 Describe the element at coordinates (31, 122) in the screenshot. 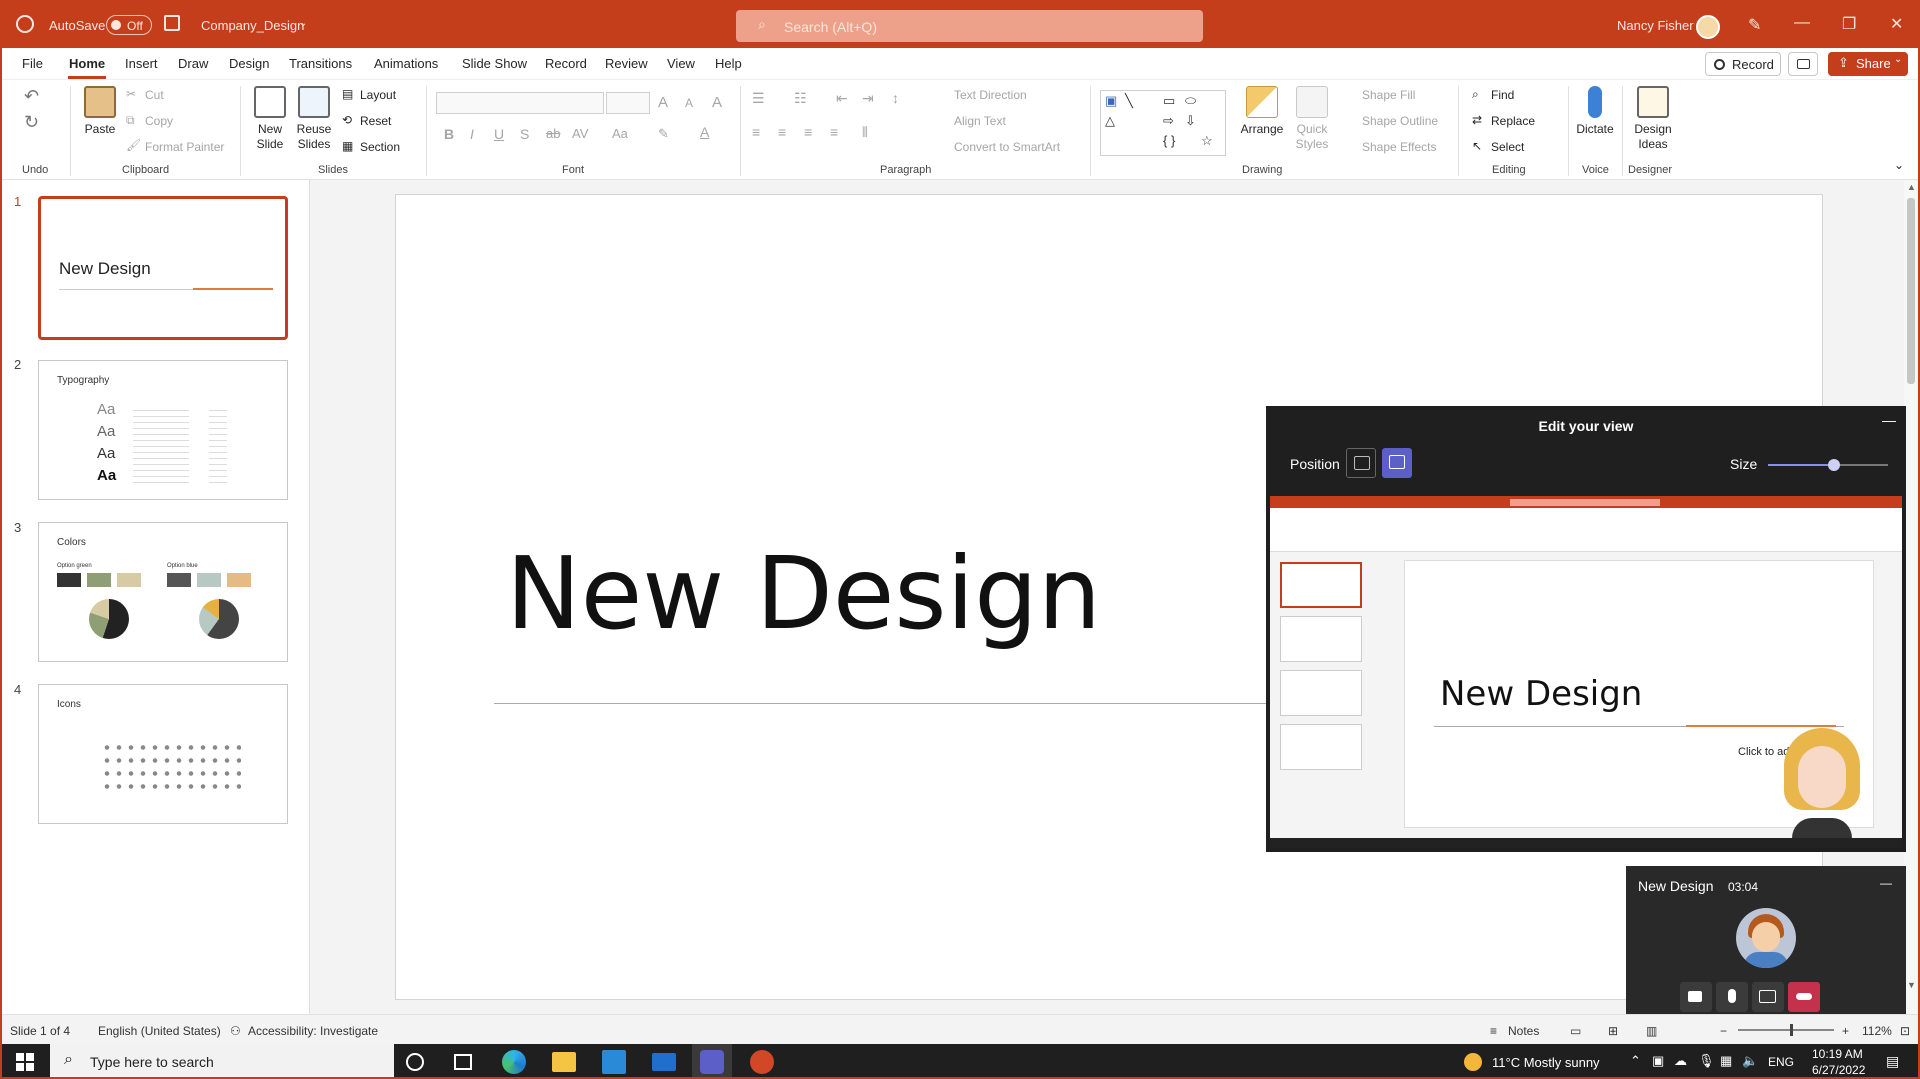

I see `redo-icon: ↻` at that location.